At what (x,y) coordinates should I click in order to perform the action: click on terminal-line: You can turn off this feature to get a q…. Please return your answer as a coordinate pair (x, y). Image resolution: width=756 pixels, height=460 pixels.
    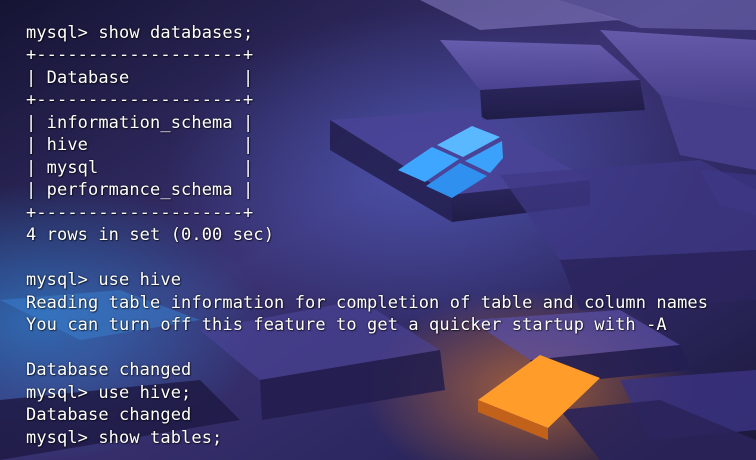
    Looking at the image, I should click on (346, 325).